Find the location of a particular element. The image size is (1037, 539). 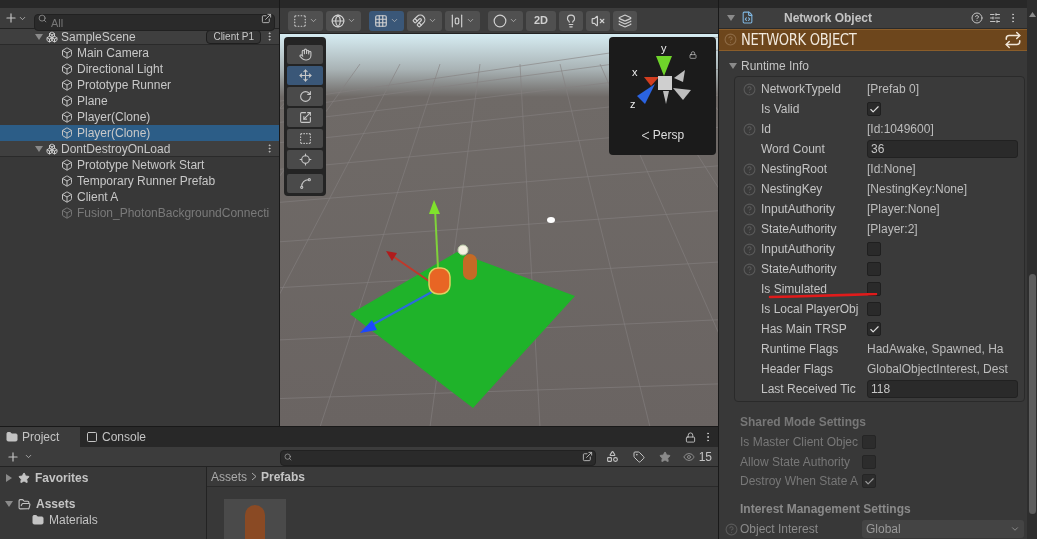

field-label: Has Main TRSP is located at coordinates (804, 330).